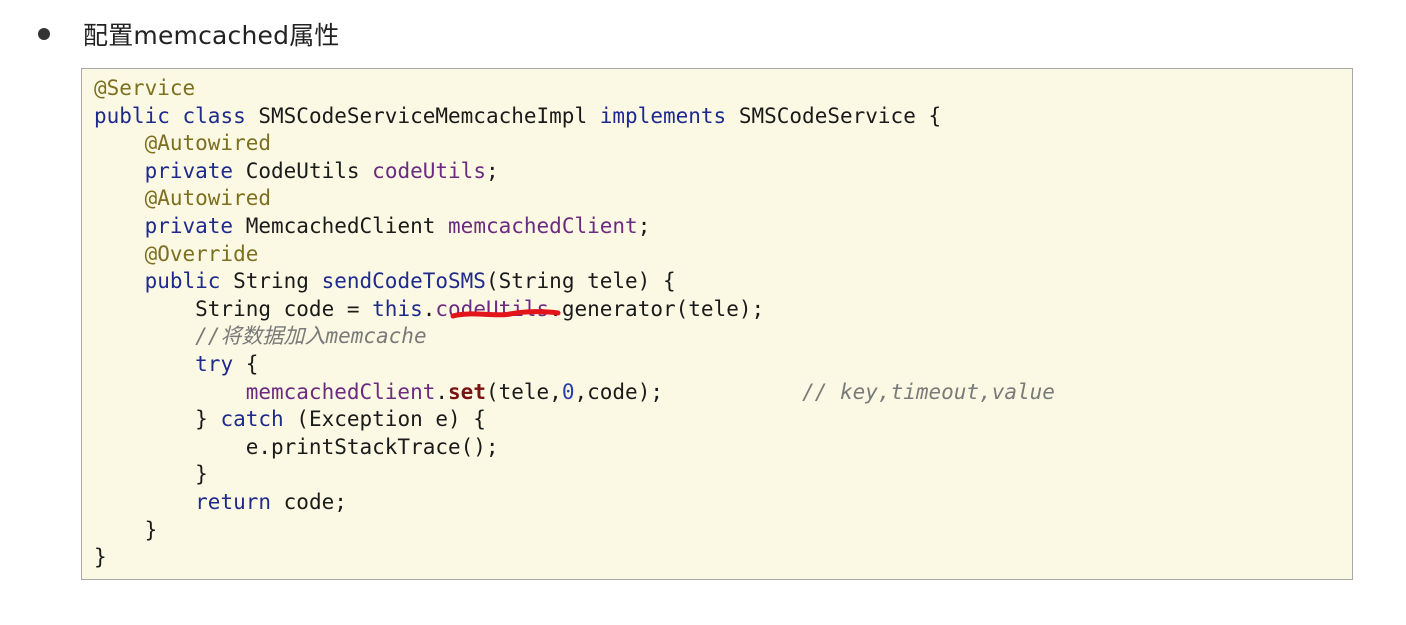 This screenshot has width=1406, height=625. Describe the element at coordinates (214, 115) in the screenshot. I see `code-token-keyword: class` at that location.